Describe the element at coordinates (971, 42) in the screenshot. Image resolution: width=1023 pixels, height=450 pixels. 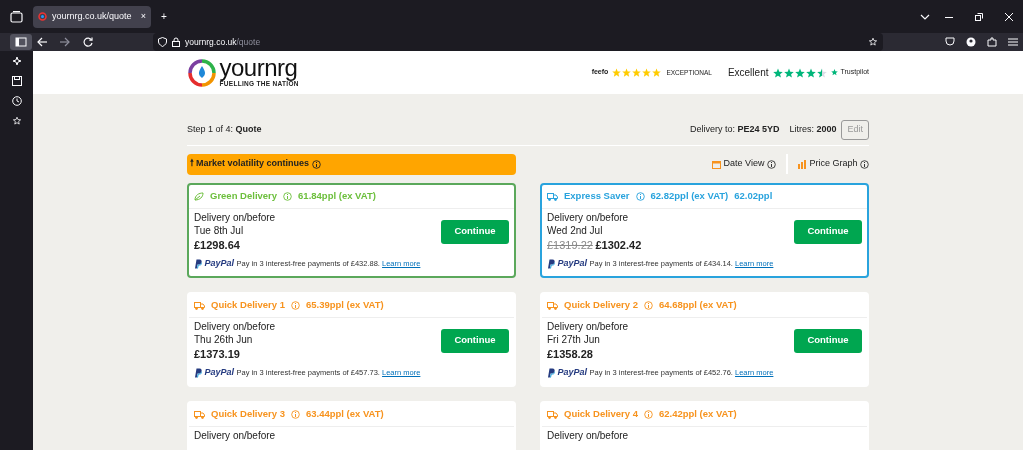
I see `account-icon` at that location.